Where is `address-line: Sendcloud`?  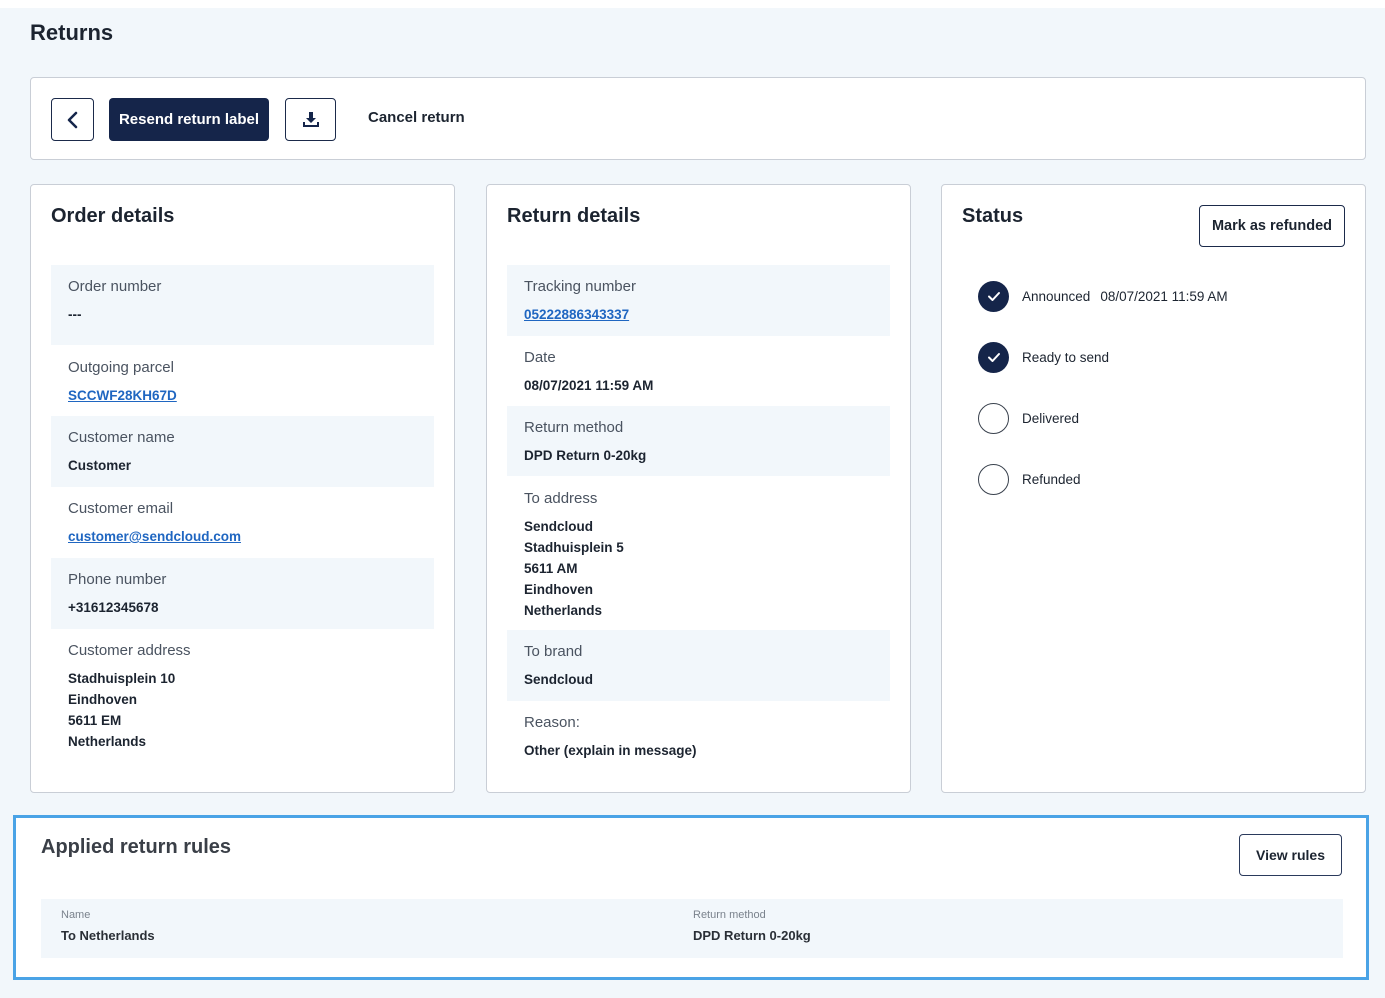 address-line: Sendcloud is located at coordinates (559, 526).